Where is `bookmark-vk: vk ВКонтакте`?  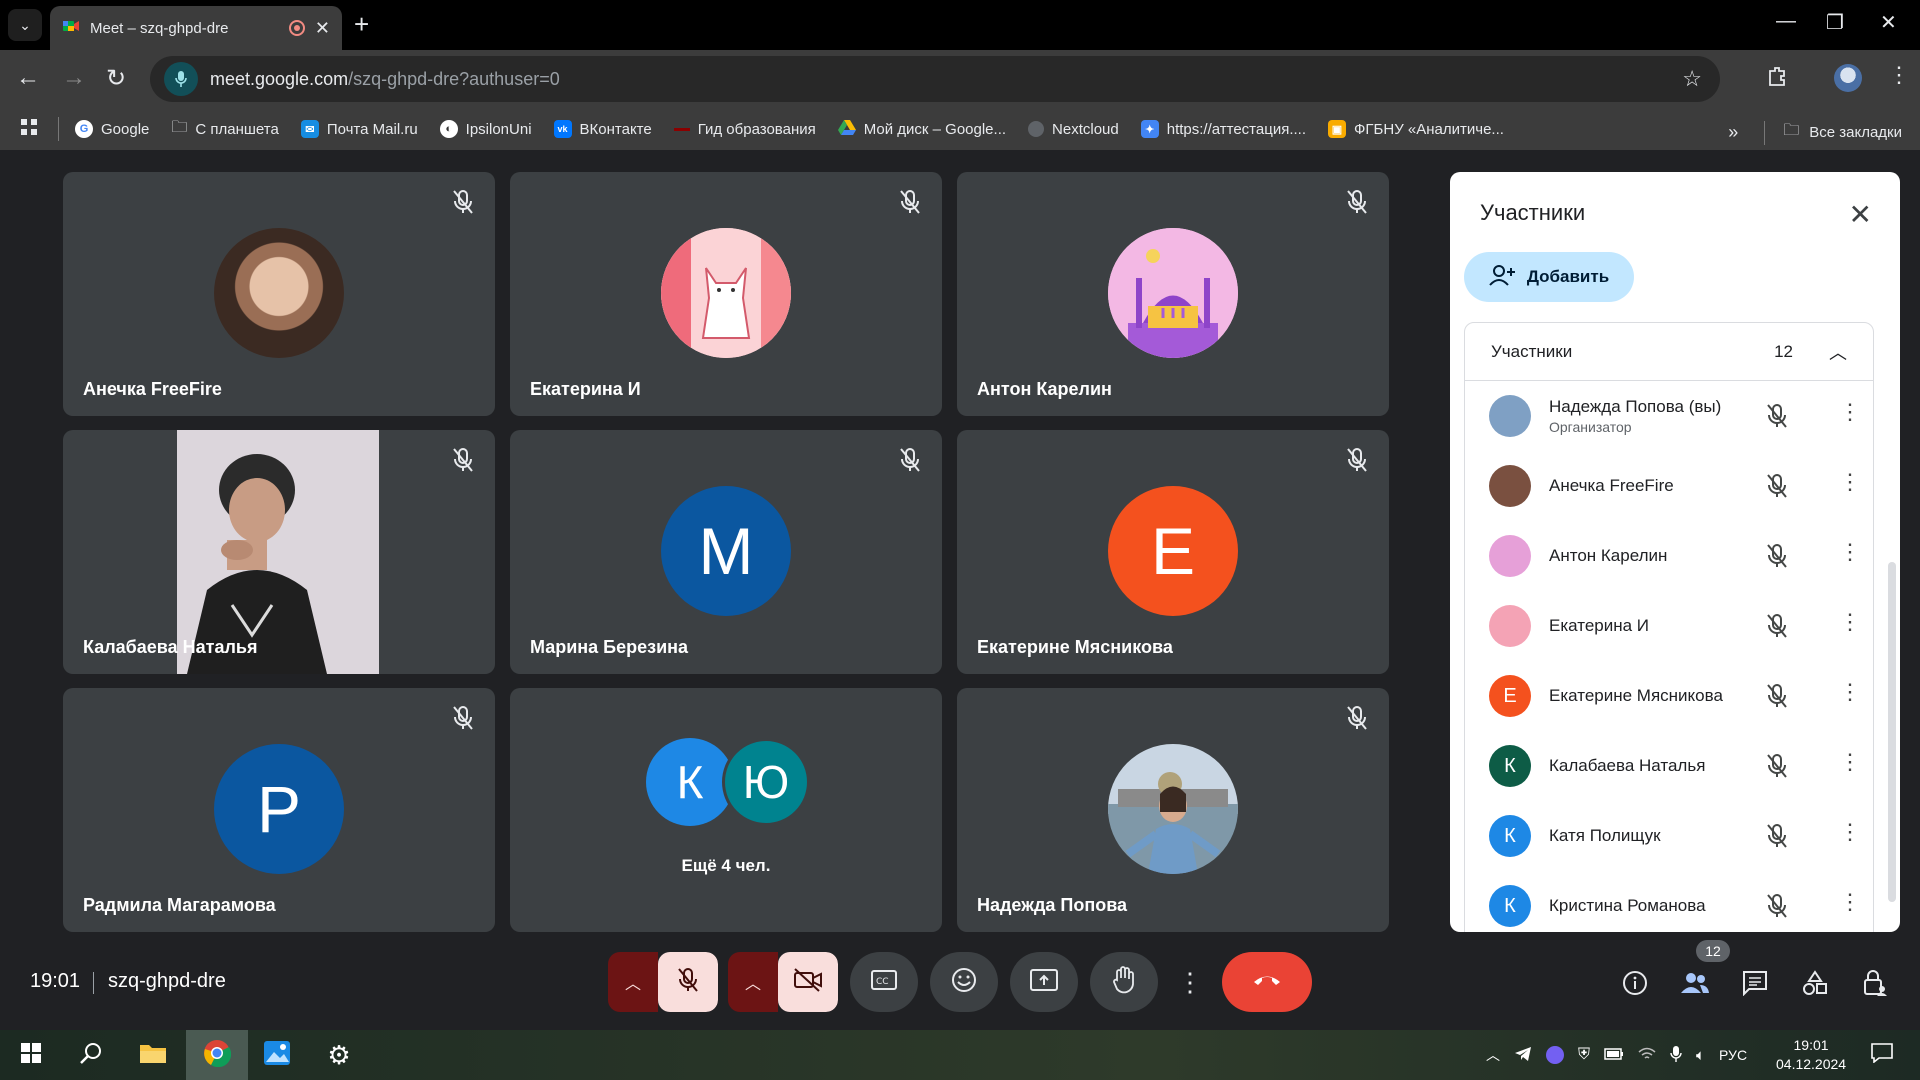 bookmark-vk: vk ВКонтакте is located at coordinates (602, 129).